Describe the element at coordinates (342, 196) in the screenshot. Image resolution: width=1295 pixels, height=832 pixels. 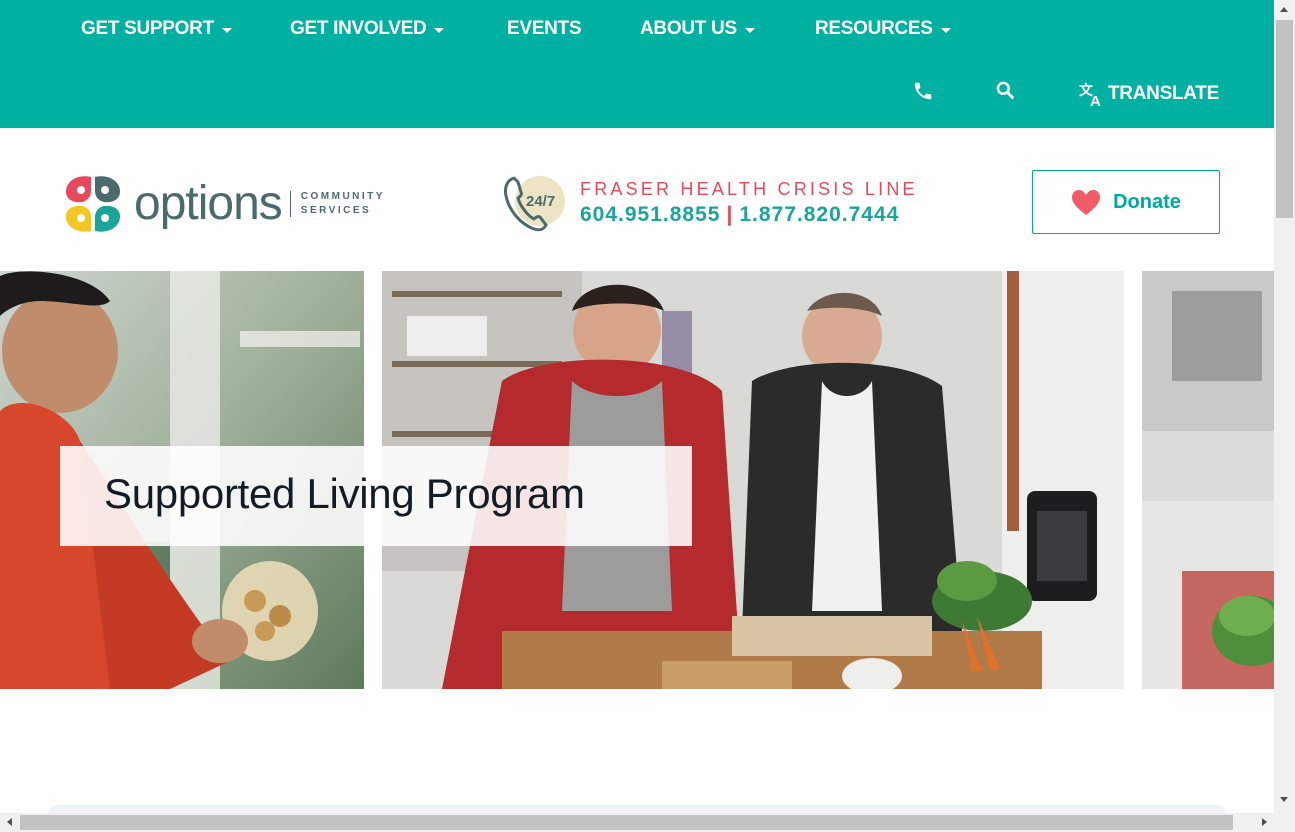
I see `logo-sub-line1: COMMUNITY` at that location.